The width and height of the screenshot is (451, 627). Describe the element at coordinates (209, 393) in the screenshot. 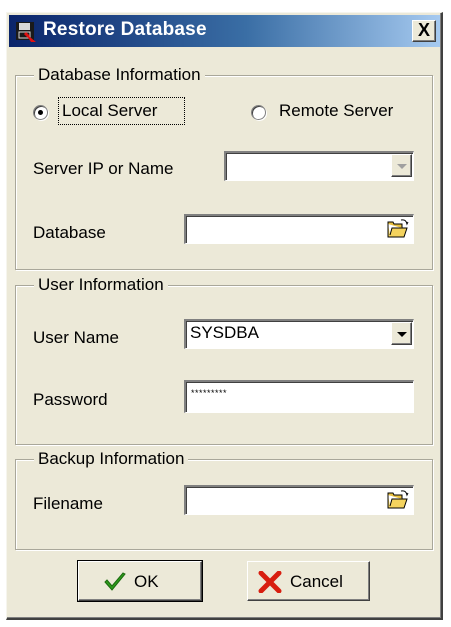

I see `password-masked-value: *********` at that location.